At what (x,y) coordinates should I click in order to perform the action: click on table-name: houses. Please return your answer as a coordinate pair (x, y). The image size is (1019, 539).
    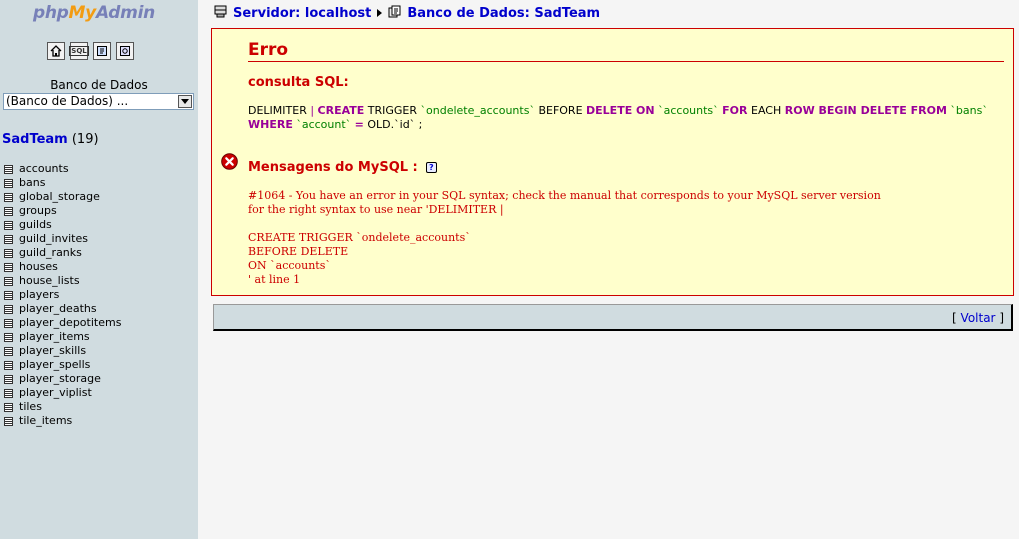
    Looking at the image, I should click on (38, 267).